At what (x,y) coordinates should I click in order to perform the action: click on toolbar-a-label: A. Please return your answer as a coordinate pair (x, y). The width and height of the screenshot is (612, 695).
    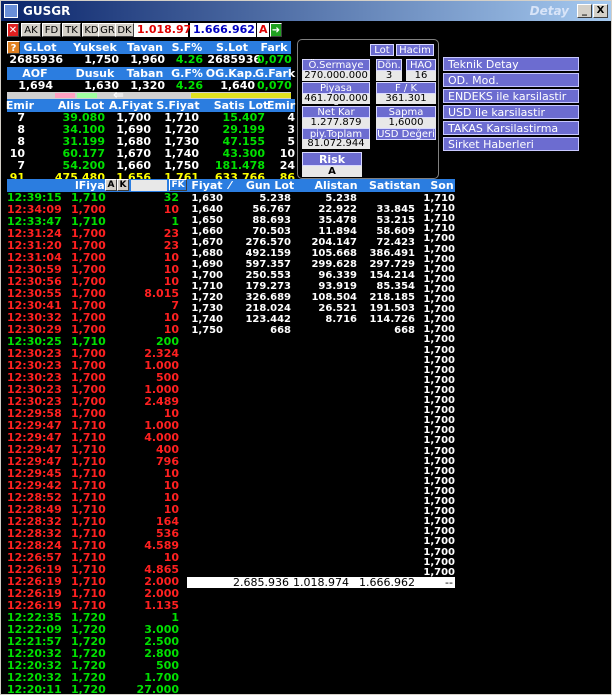
    Looking at the image, I should click on (263, 30).